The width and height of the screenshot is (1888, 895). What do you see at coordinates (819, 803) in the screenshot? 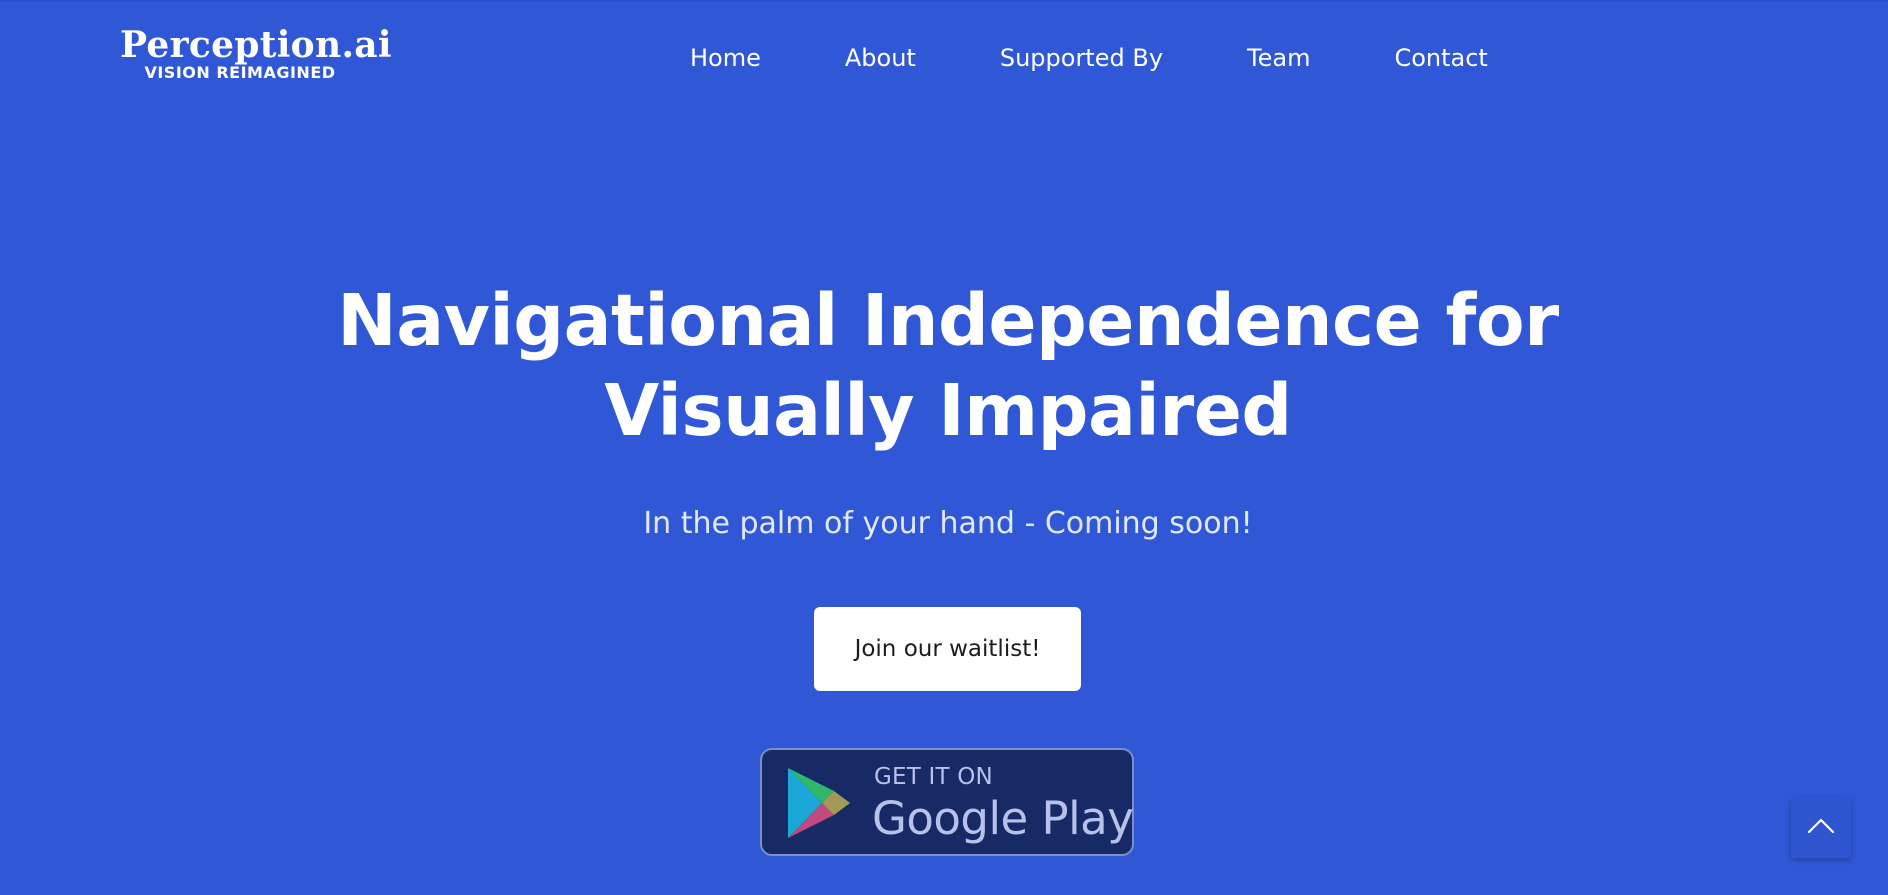
I see `google-play-icon` at bounding box center [819, 803].